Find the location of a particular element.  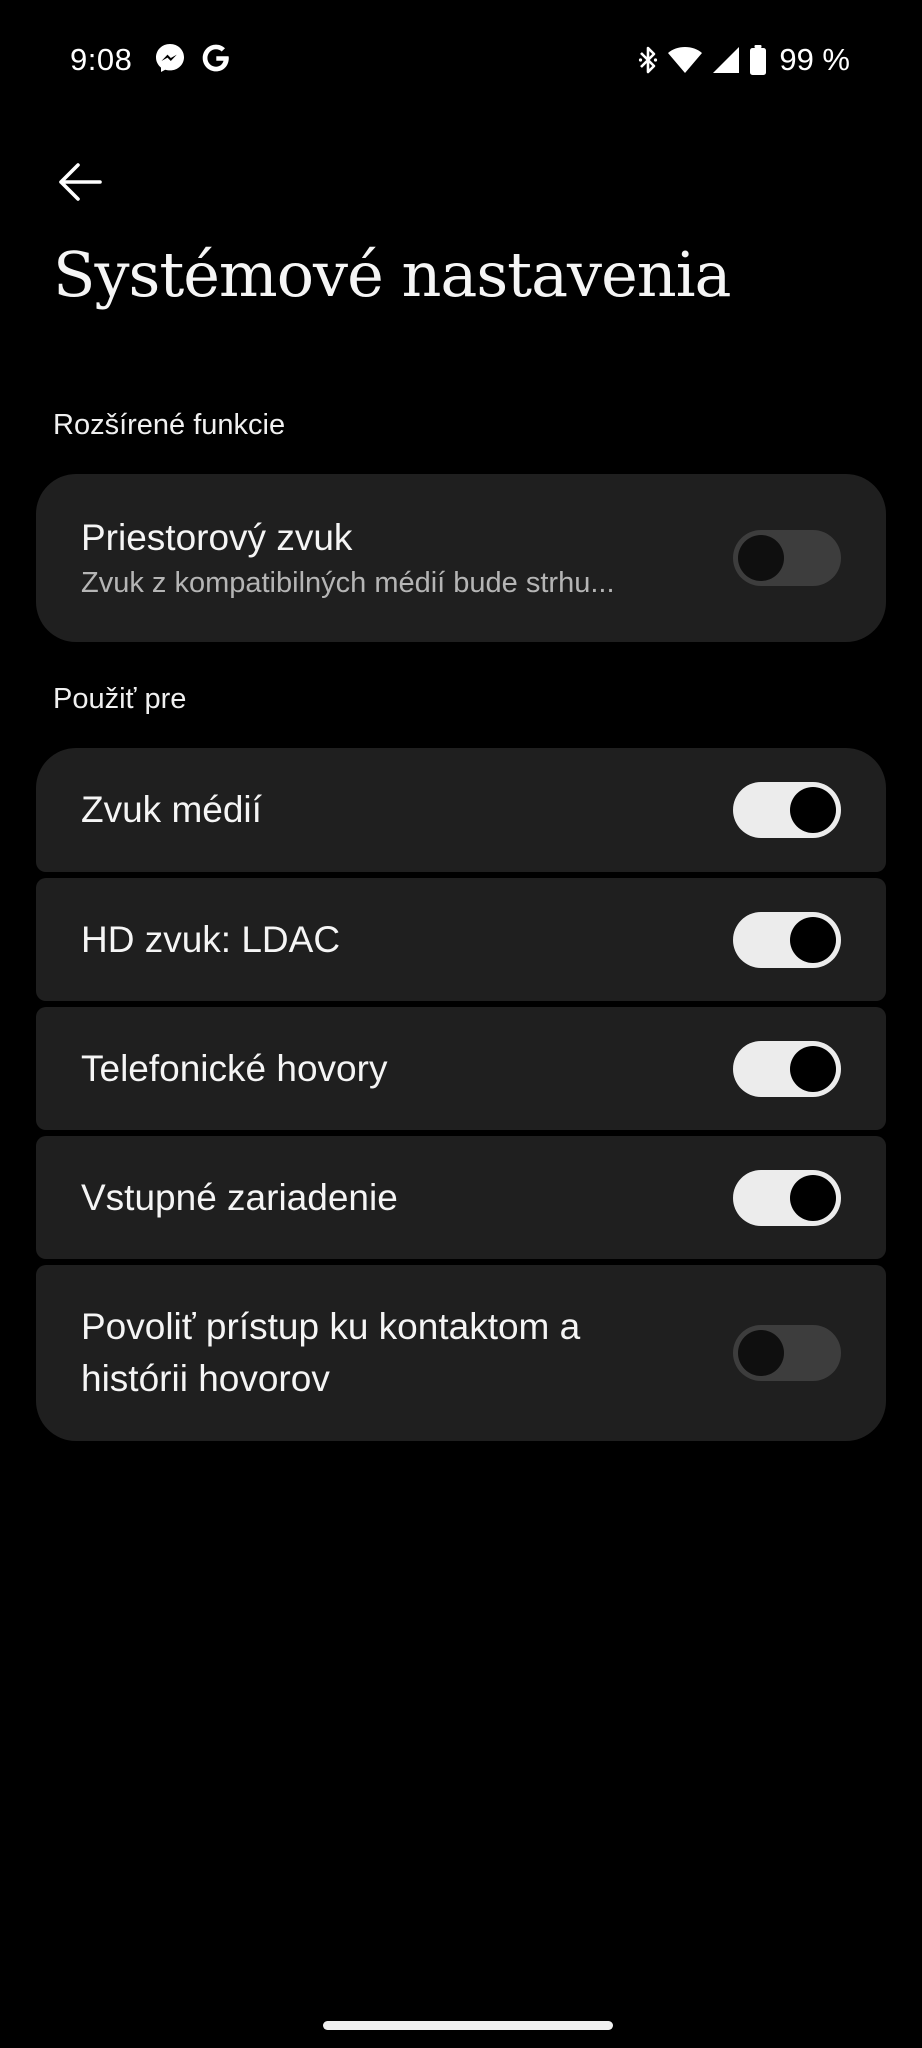

status-time: 9:08 is located at coordinates (101, 59).